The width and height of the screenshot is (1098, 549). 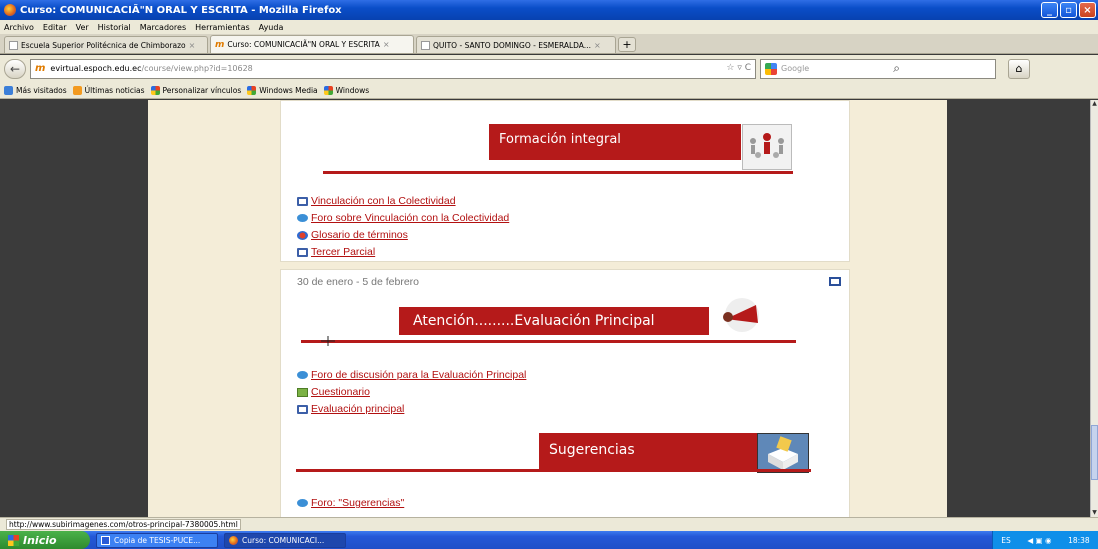 I want to click on bookmark-label: Personalizar vínculos, so click(x=202, y=90).